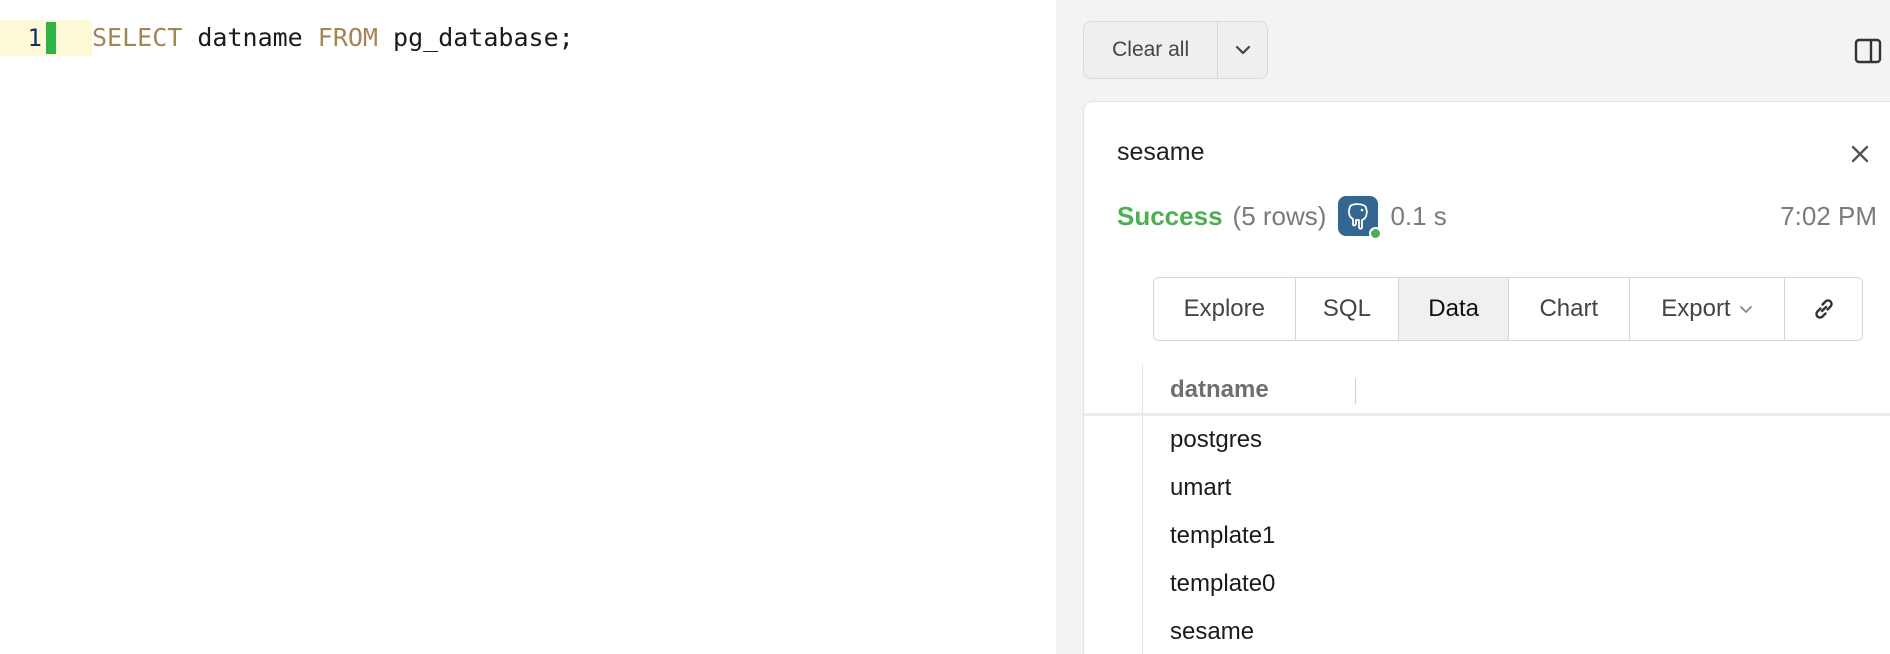 This screenshot has width=1890, height=654. What do you see at coordinates (1355, 391) in the screenshot?
I see `column-resize-handle` at bounding box center [1355, 391].